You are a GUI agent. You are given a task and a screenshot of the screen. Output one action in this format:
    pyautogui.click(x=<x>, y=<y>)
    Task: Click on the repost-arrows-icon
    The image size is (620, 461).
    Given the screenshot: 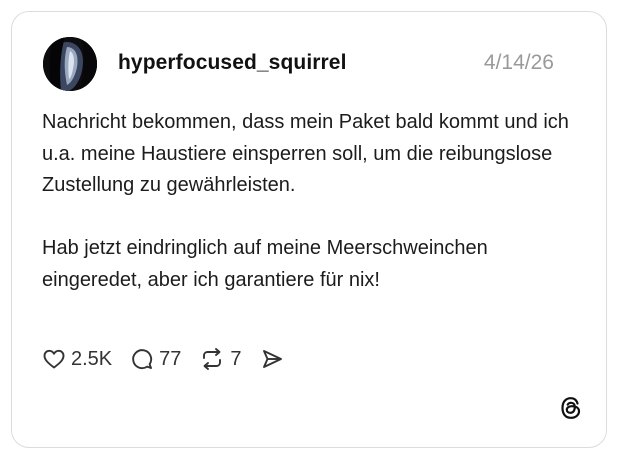 What is the action you would take?
    pyautogui.click(x=212, y=359)
    